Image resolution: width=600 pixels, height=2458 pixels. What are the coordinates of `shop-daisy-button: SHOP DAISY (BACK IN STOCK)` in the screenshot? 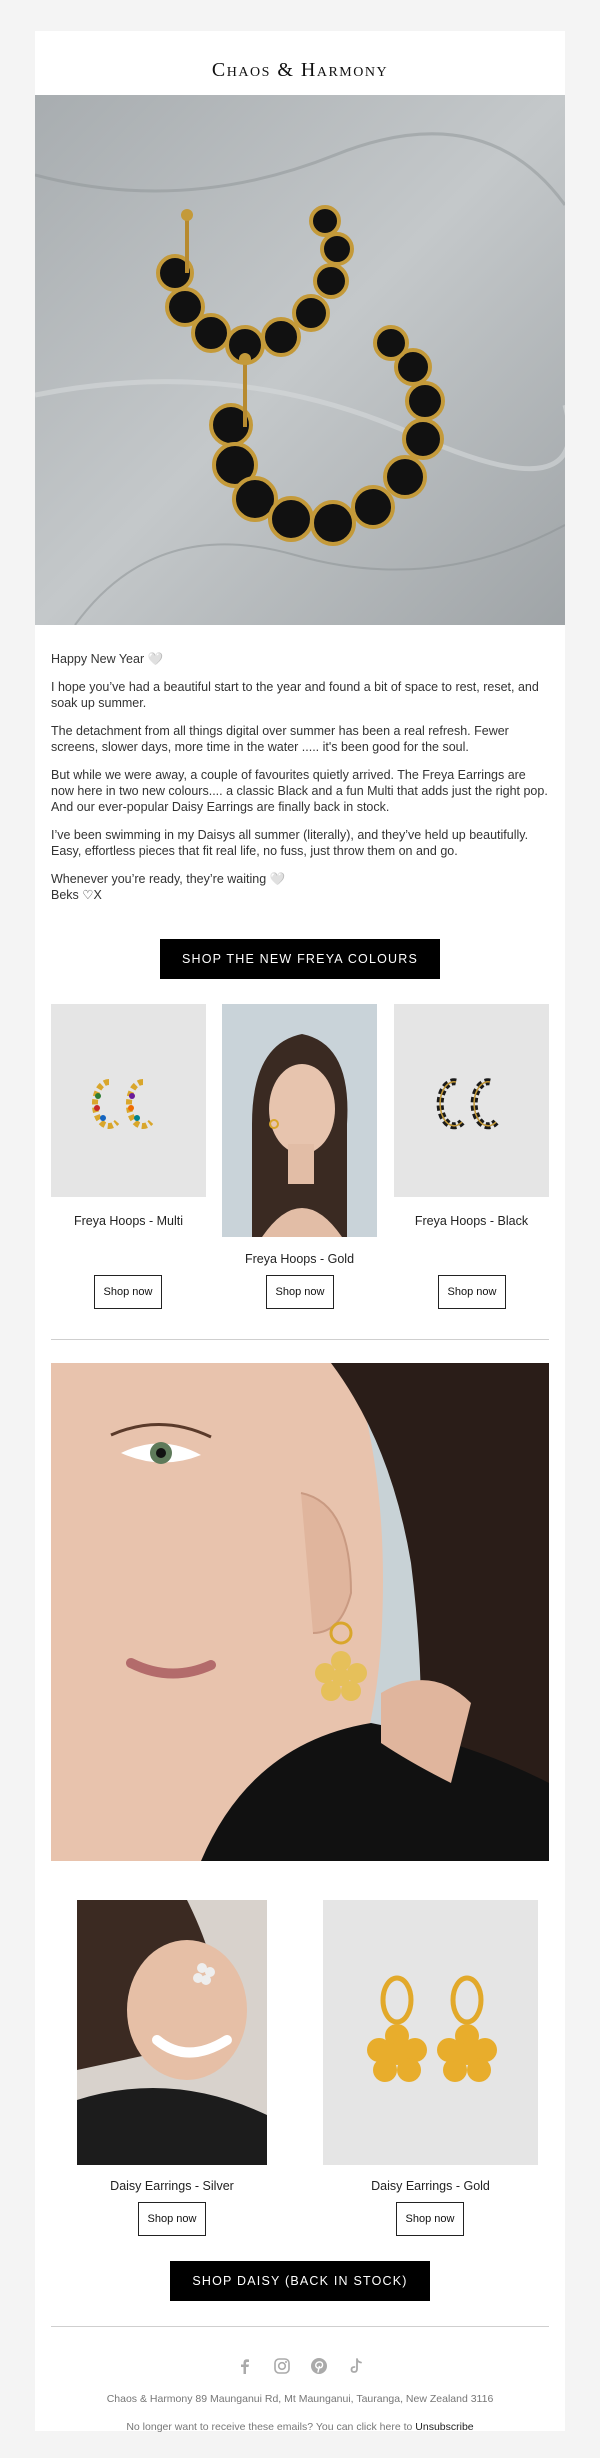 It's located at (300, 2281).